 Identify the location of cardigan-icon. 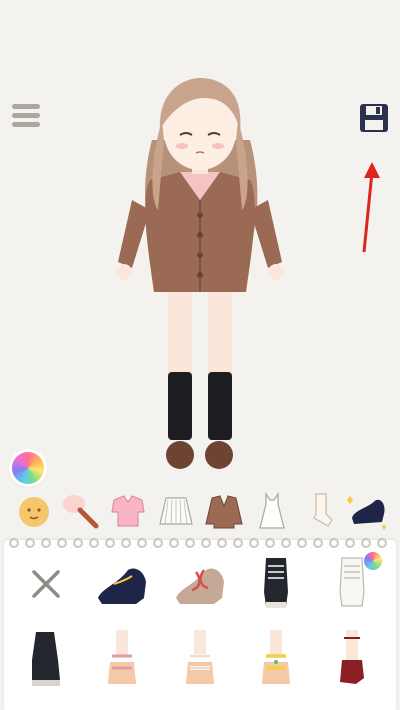
(224, 512).